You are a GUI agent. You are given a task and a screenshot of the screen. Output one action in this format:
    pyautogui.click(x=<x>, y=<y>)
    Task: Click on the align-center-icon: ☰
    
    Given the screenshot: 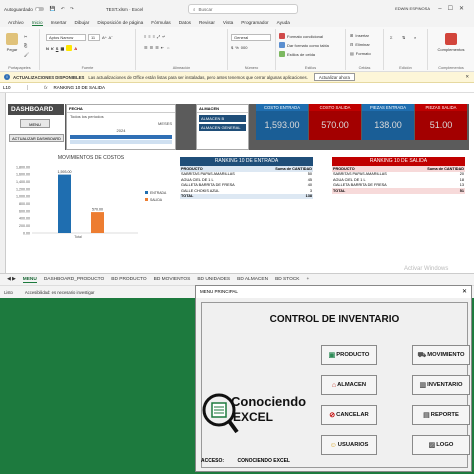 What is the action you would take?
    pyautogui.click(x=152, y=47)
    